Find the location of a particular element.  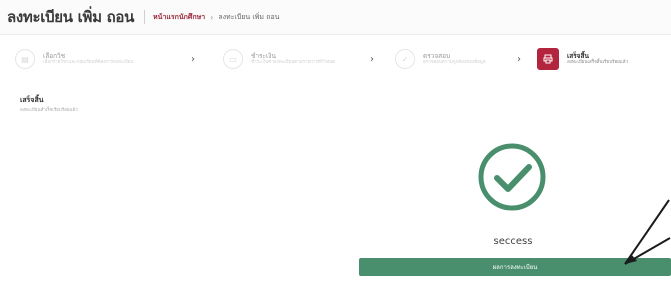

success-check-icon is located at coordinates (512, 177).